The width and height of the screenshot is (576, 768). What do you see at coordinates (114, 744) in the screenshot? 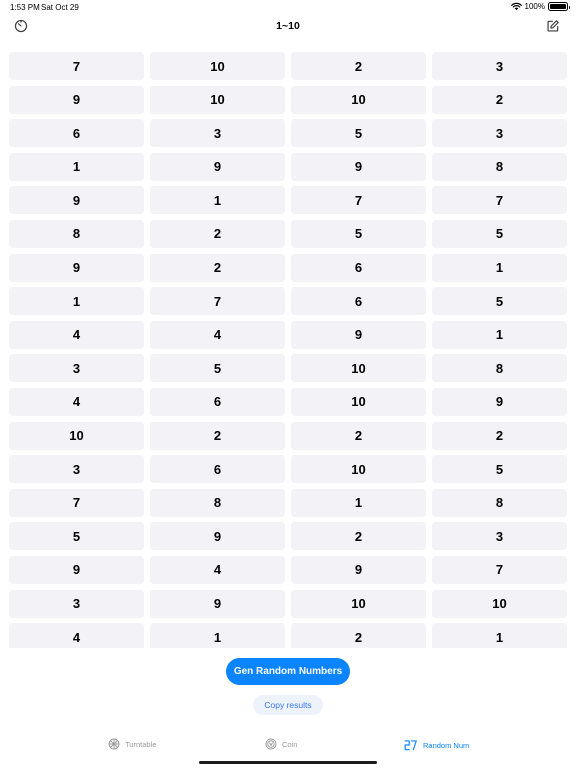
I see `turntable-icon` at bounding box center [114, 744].